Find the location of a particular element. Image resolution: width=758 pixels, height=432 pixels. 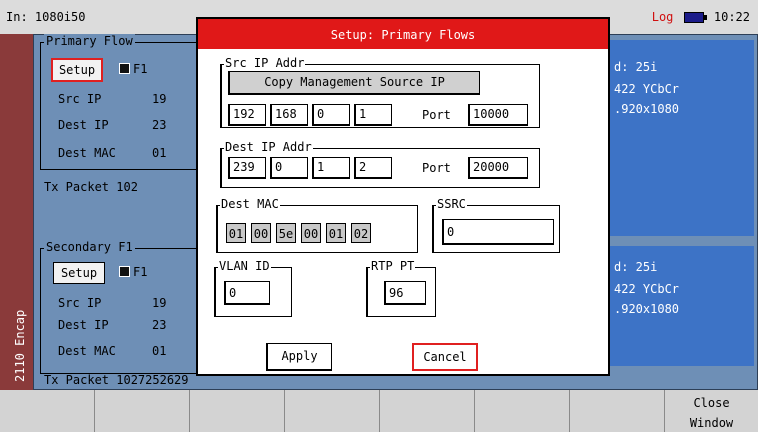

dest-ip-octet-3: 1 is located at coordinates (331, 168).